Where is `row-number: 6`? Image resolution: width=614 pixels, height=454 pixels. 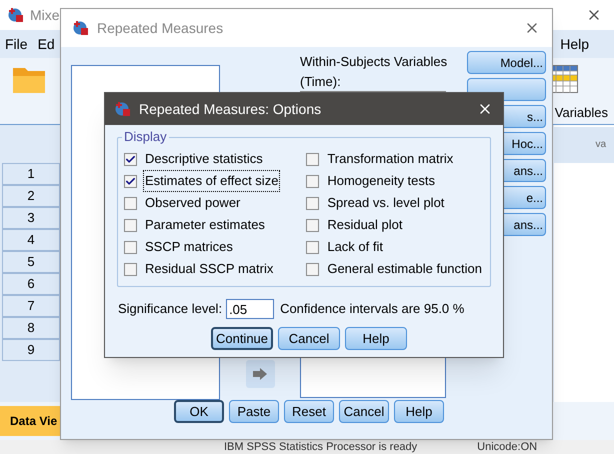 row-number: 6 is located at coordinates (31, 284).